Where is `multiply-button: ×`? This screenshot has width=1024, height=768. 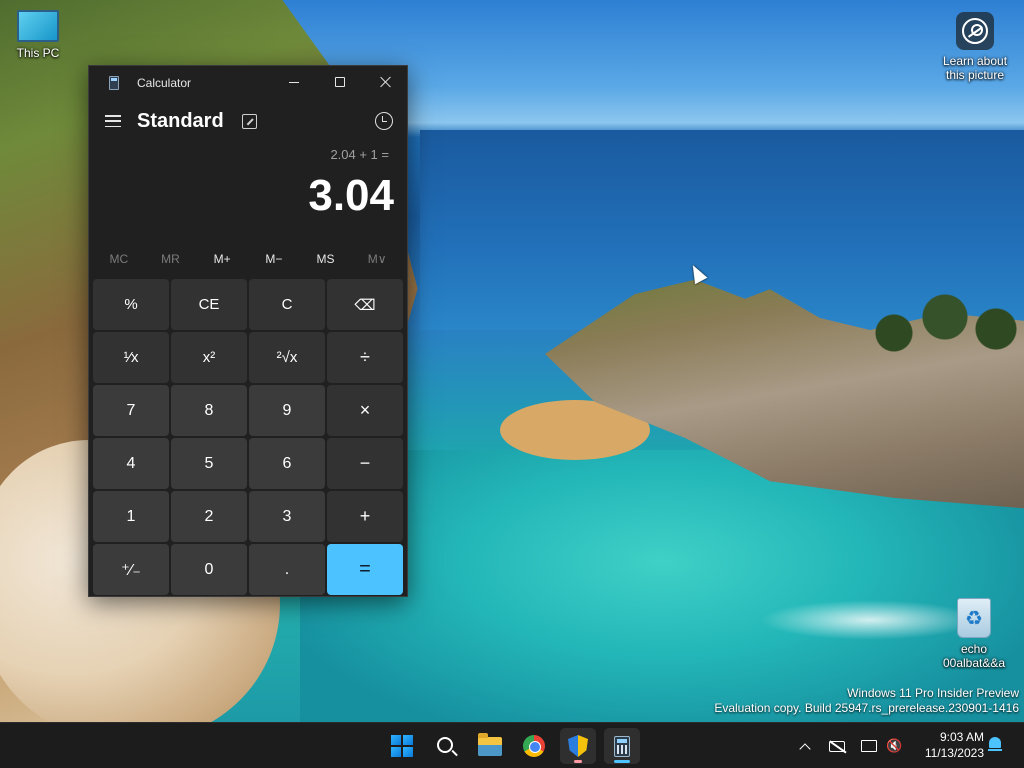 multiply-button: × is located at coordinates (365, 410).